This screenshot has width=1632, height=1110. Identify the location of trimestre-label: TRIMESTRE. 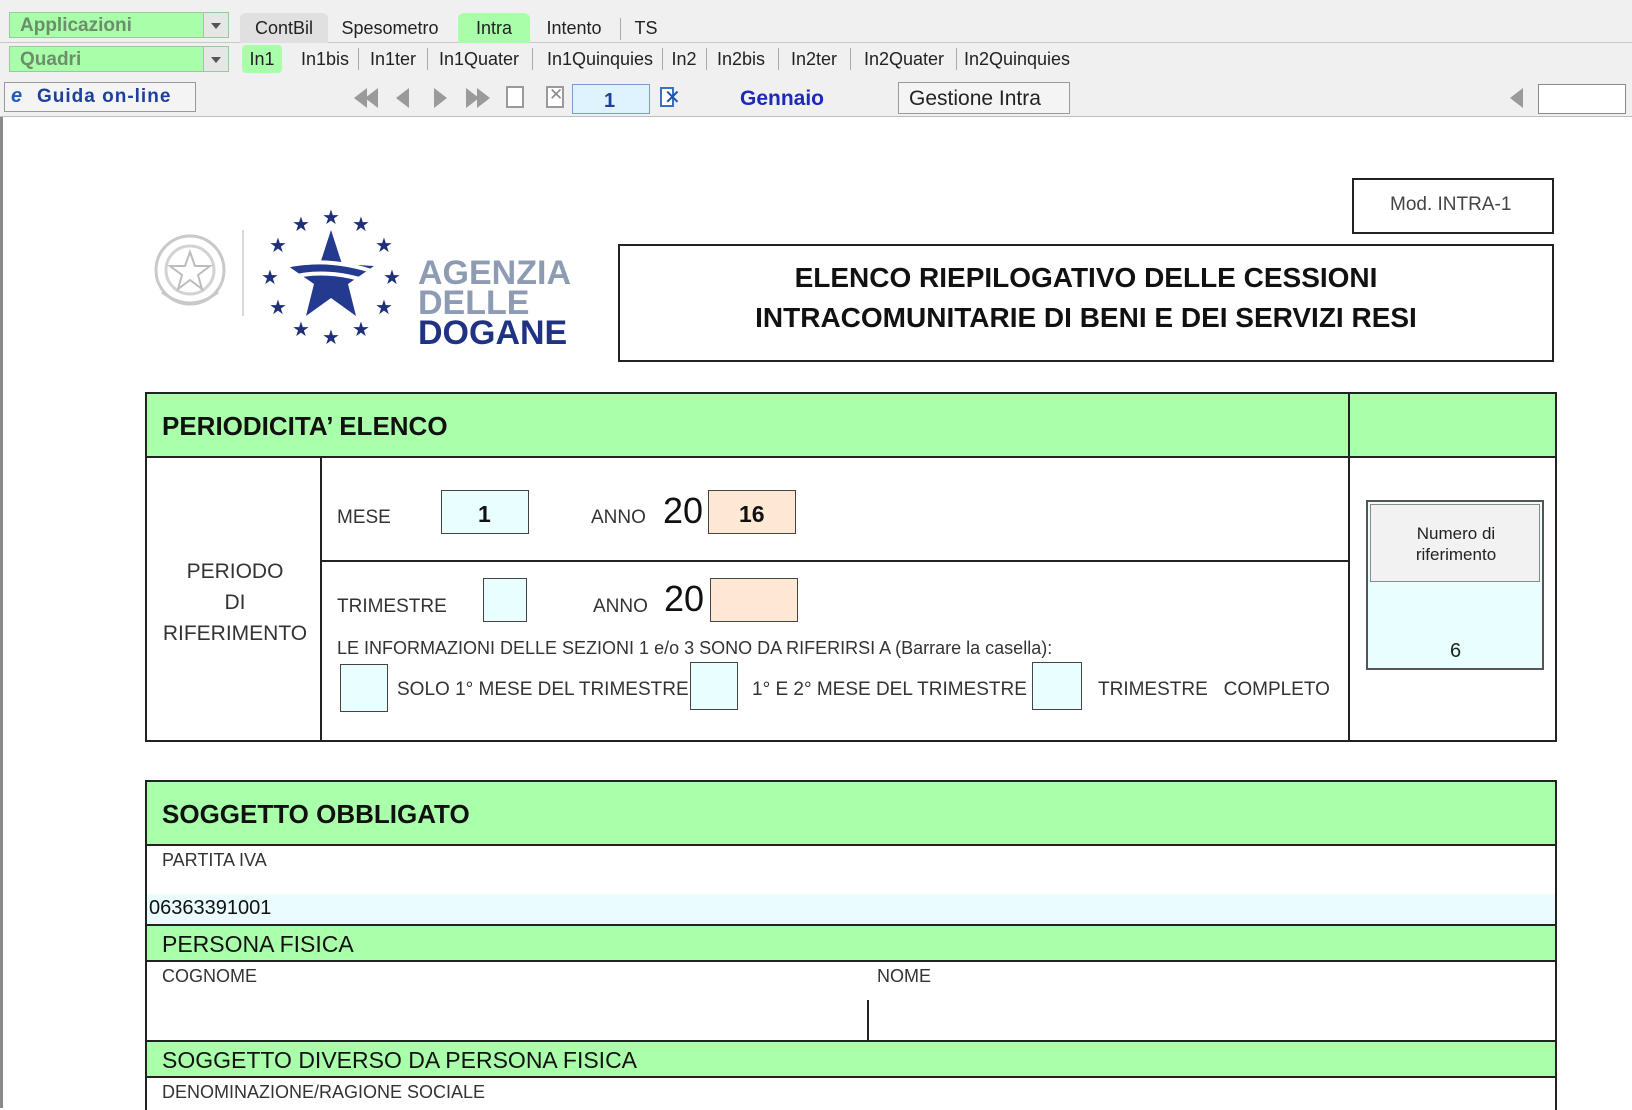
(392, 606).